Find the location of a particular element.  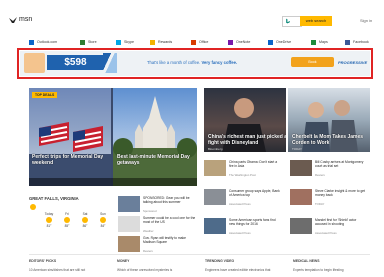

tile-source: Bloomberg is located at coordinates (215, 149).